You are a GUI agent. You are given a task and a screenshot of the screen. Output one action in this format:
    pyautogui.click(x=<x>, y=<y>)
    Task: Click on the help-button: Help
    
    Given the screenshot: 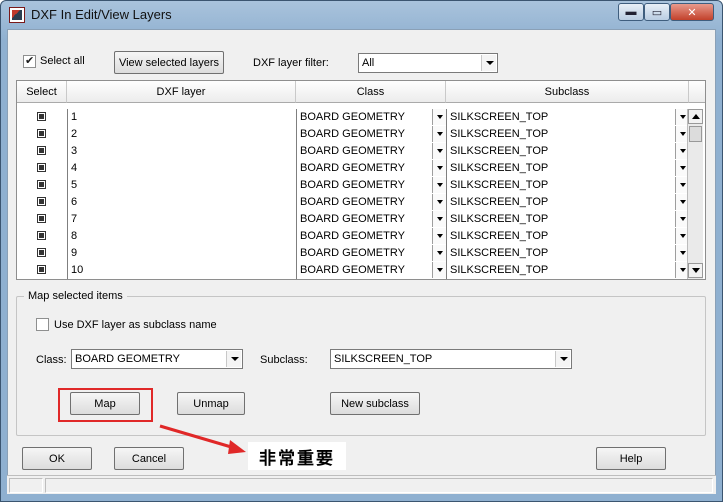 What is the action you would take?
    pyautogui.click(x=631, y=458)
    